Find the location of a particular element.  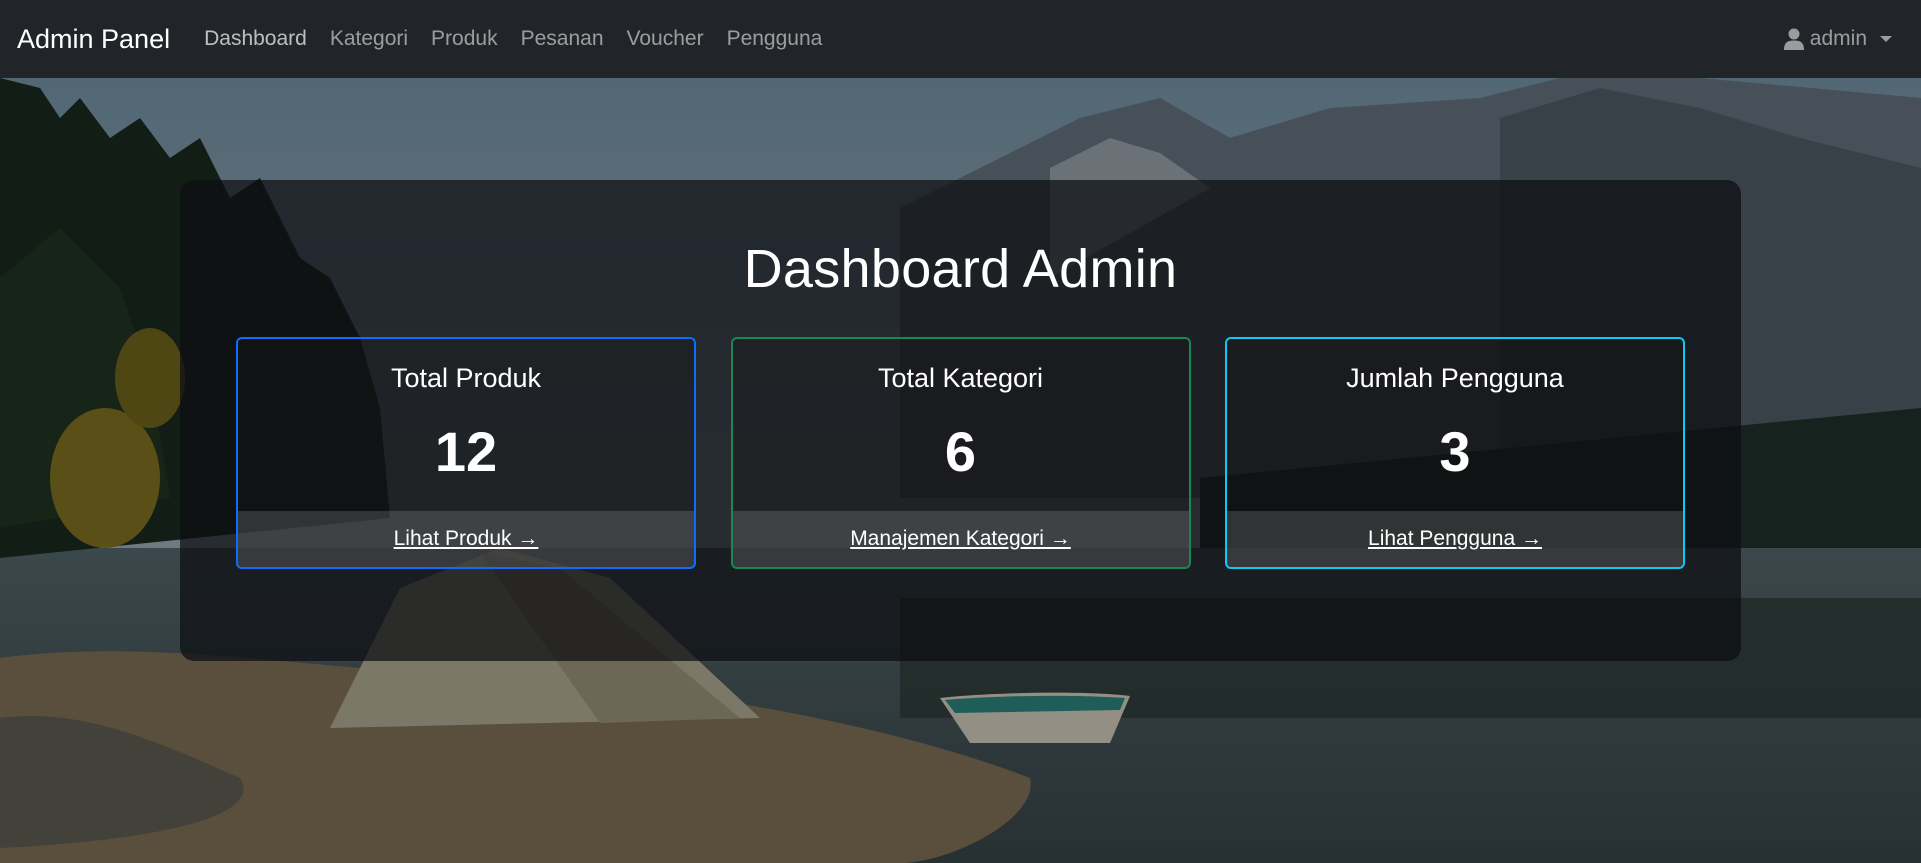

user-dropdown-toggle: admin is located at coordinates (1837, 39).